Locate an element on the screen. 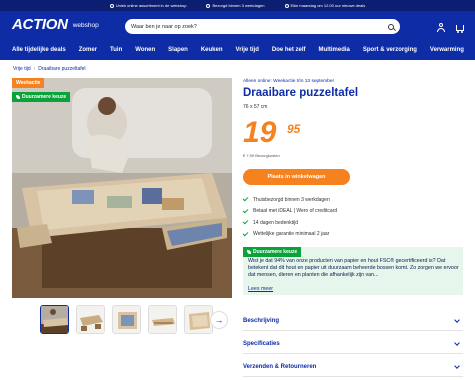  add-to-cart-button: Plaats in winkelwagen is located at coordinates (296, 177).